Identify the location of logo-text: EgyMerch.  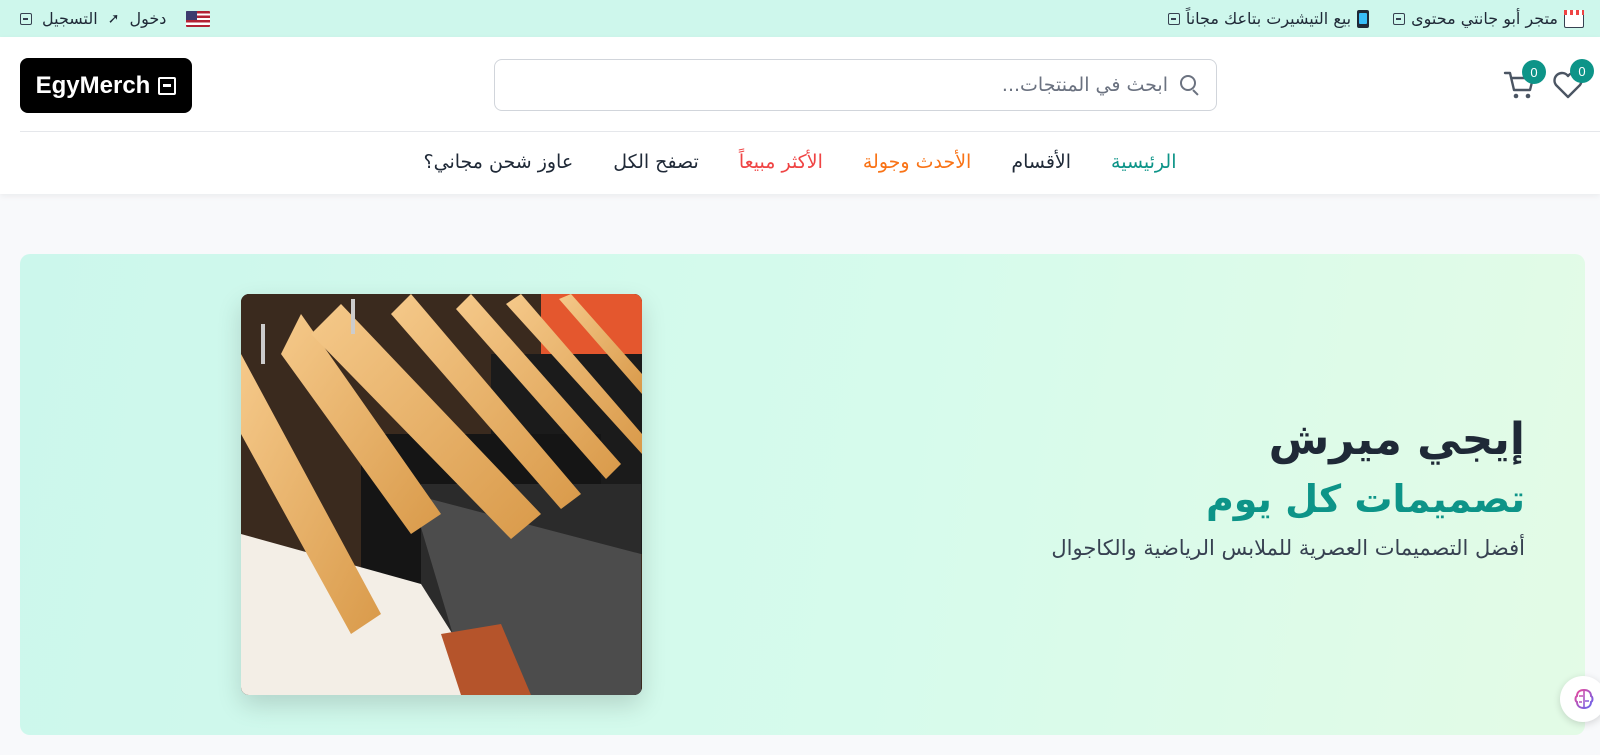
(93, 85).